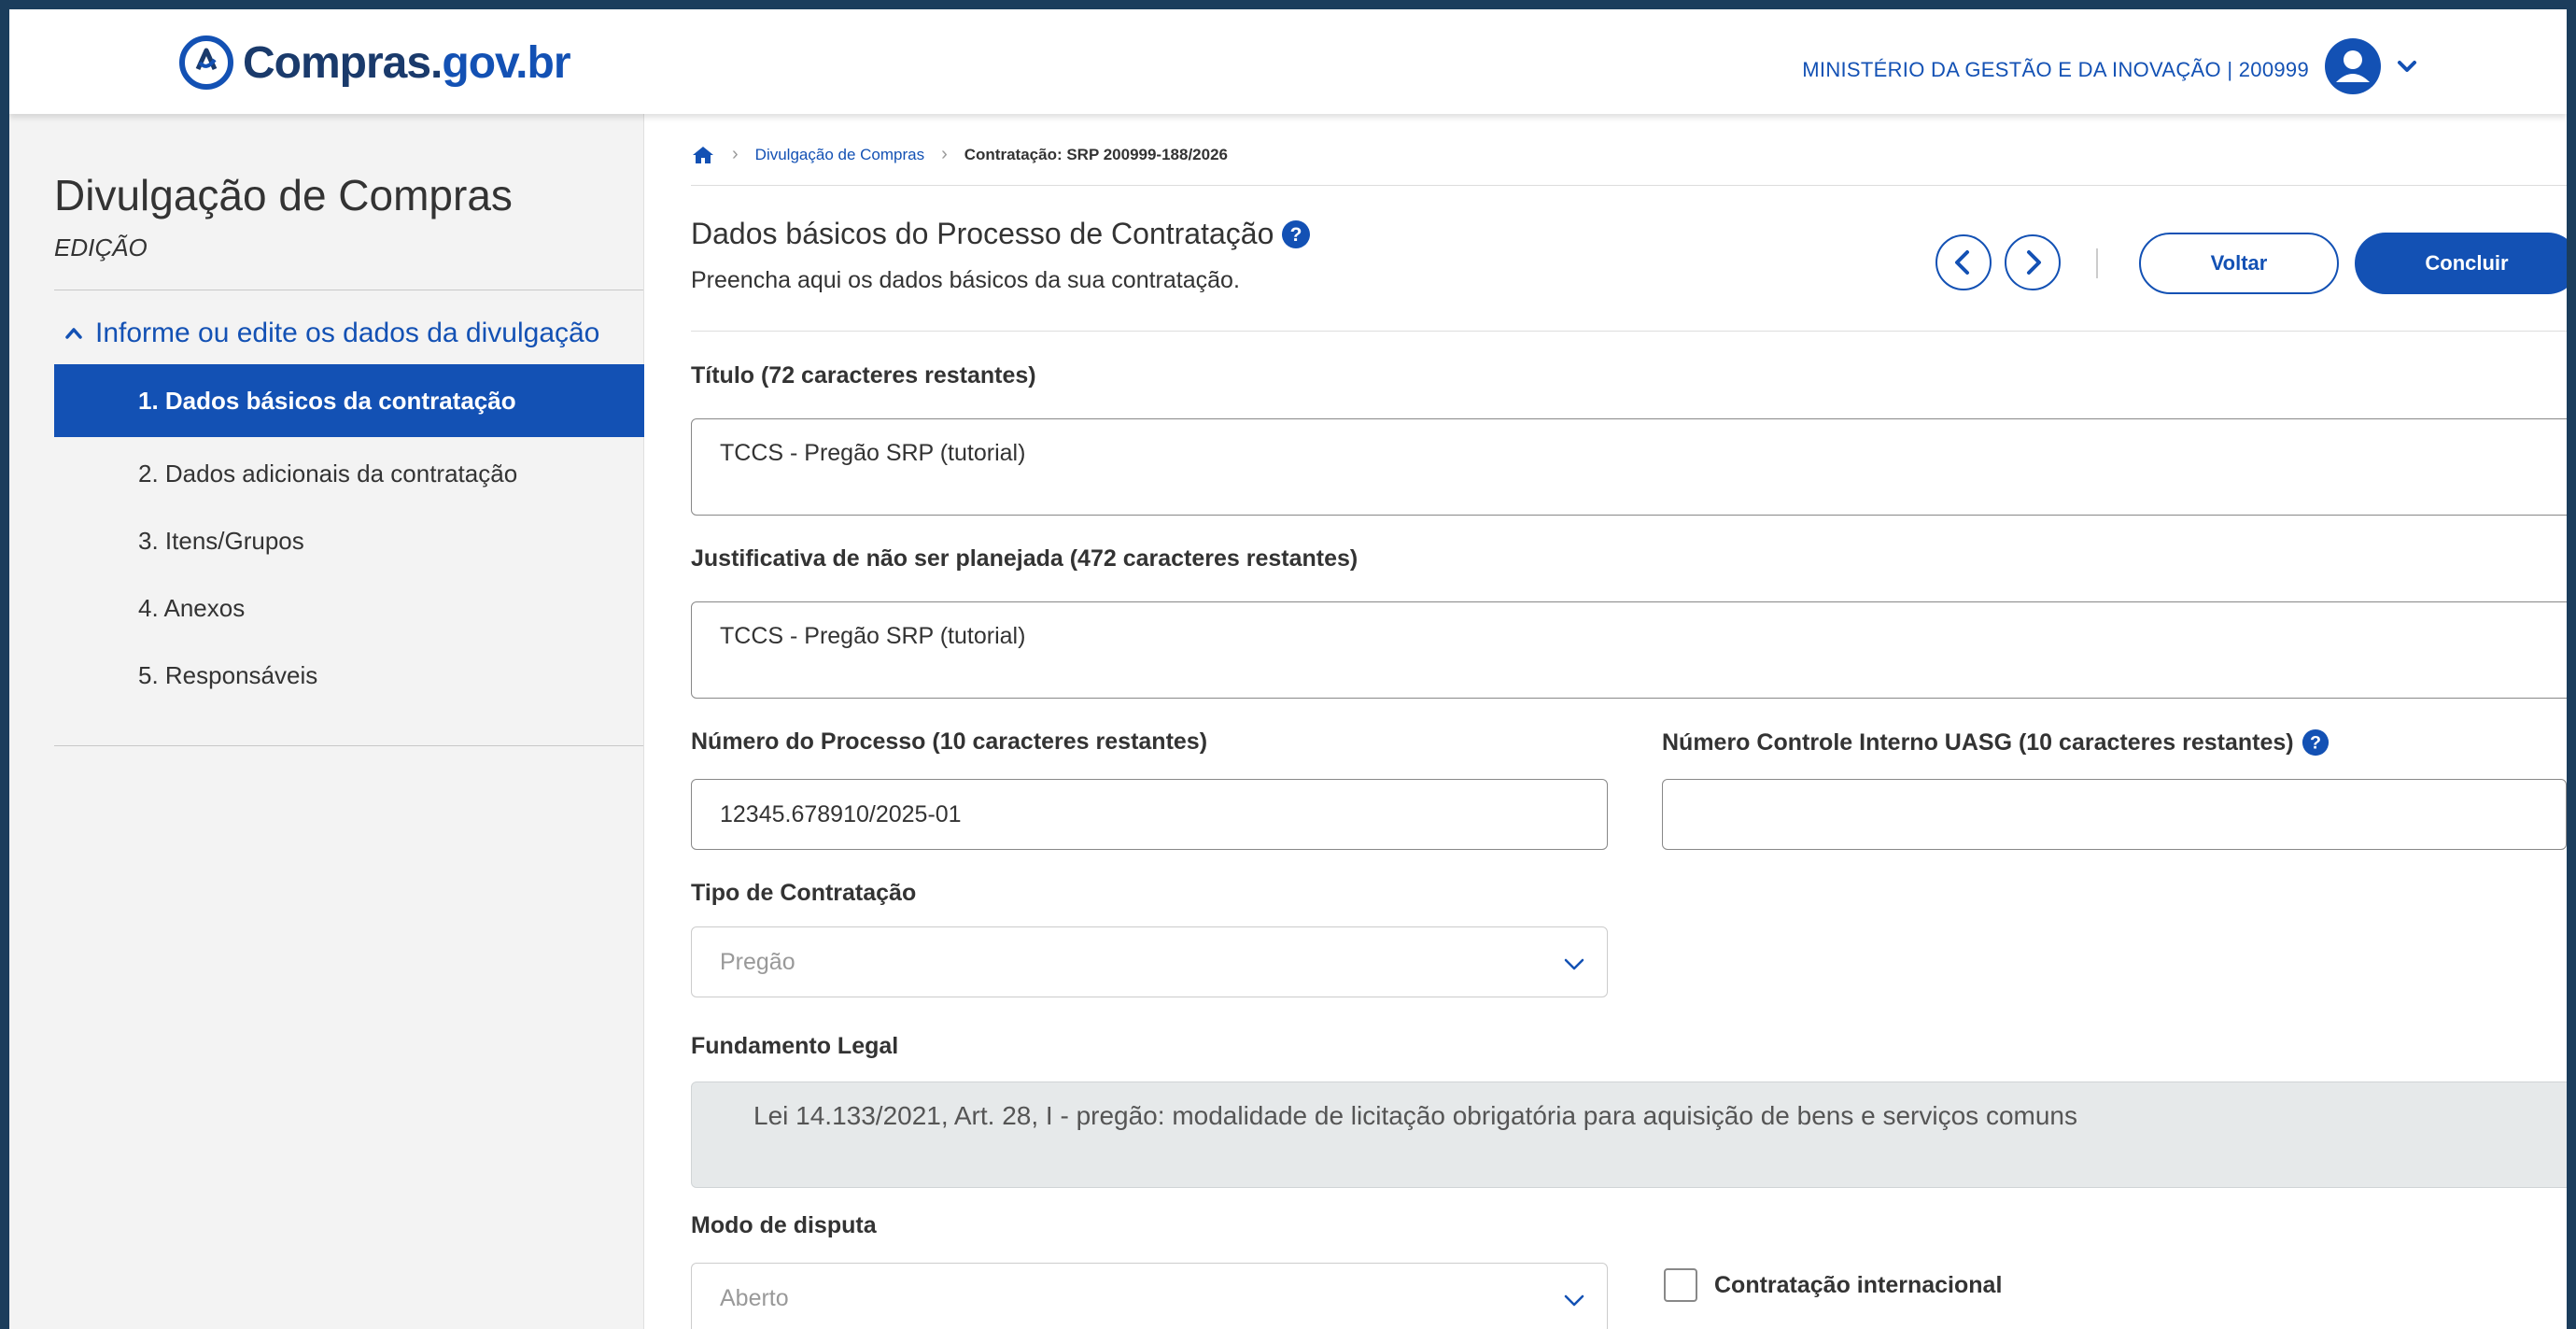 The height and width of the screenshot is (1329, 2576). What do you see at coordinates (873, 636) in the screenshot?
I see `justificativa-value: TCCS - Pregão SRP (tutorial)` at bounding box center [873, 636].